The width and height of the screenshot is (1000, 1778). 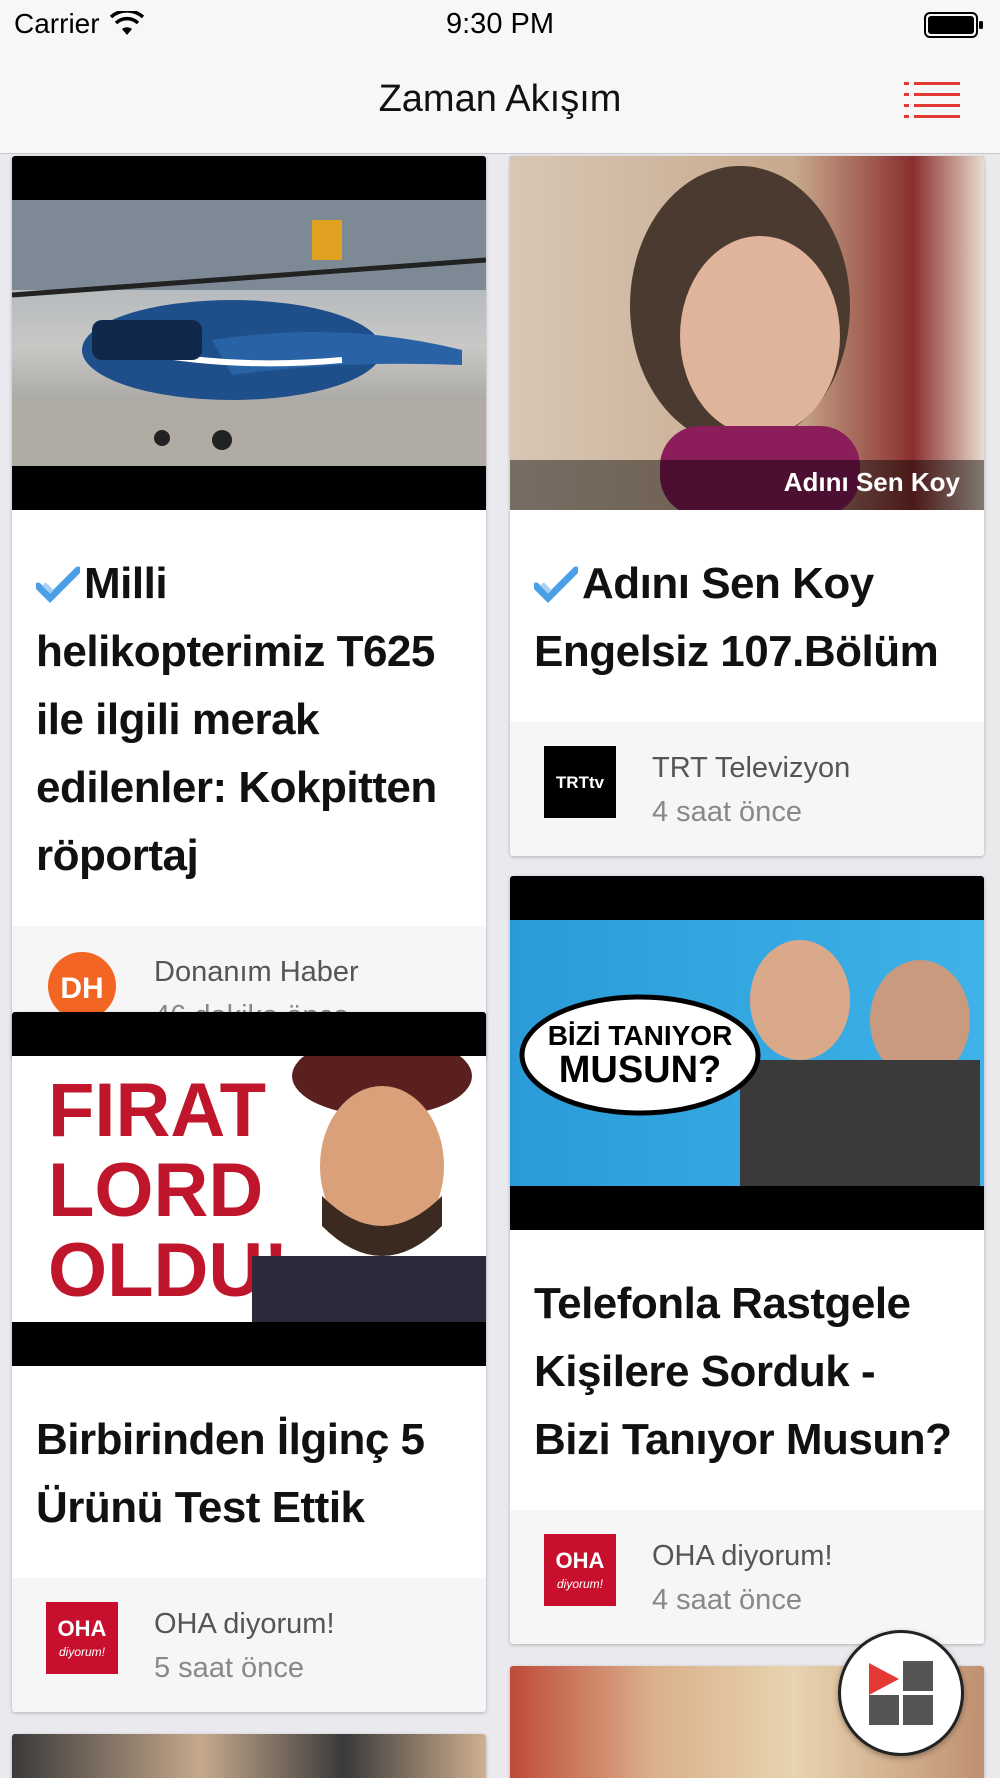 I want to click on card-title: Birbirinden İlginç 5 Ürünü Test Ettik, so click(x=230, y=1473).